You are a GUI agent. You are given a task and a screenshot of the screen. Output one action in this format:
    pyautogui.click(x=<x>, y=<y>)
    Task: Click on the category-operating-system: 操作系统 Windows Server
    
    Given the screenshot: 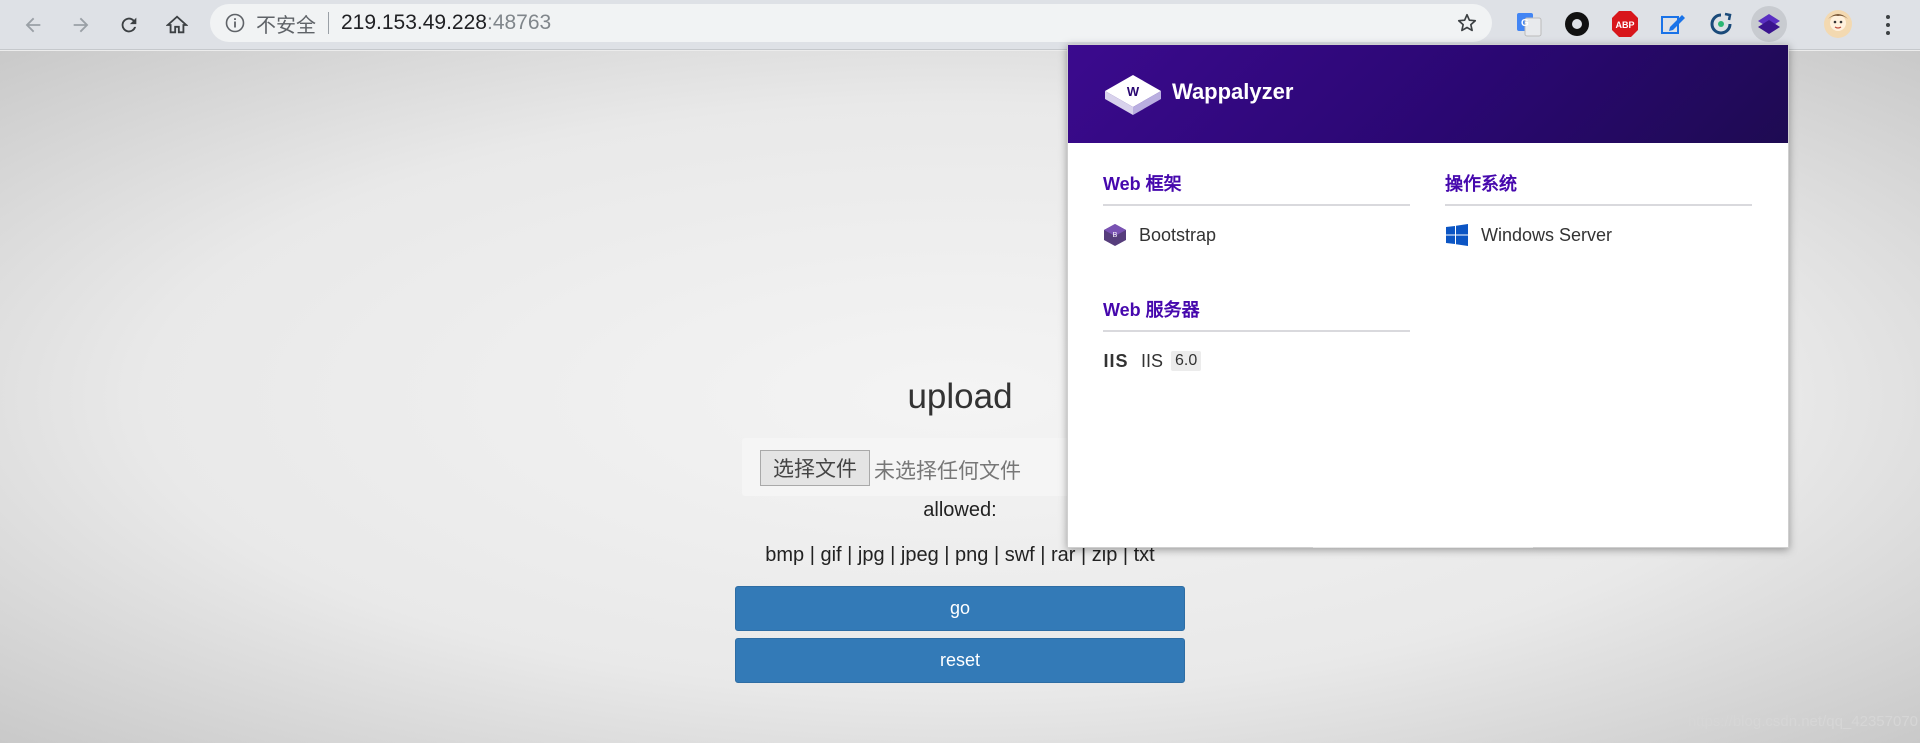 What is the action you would take?
    pyautogui.click(x=1598, y=217)
    